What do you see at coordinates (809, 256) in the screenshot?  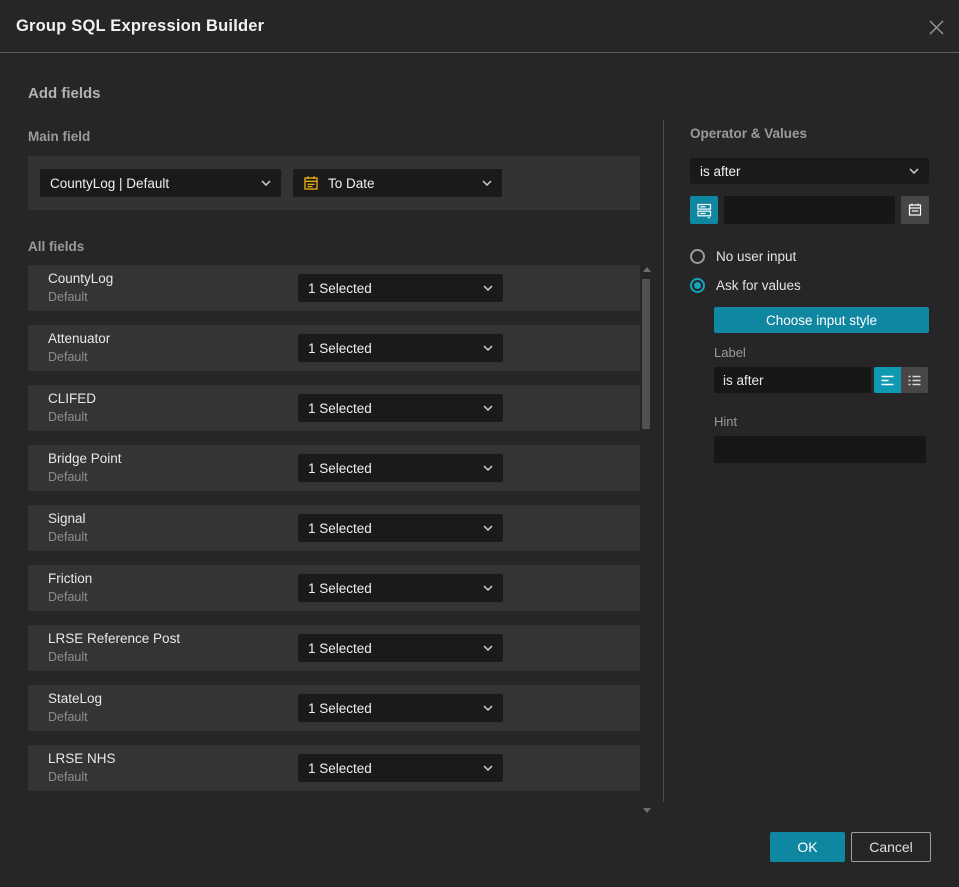 I see `radio-no-user-input: No user input` at bounding box center [809, 256].